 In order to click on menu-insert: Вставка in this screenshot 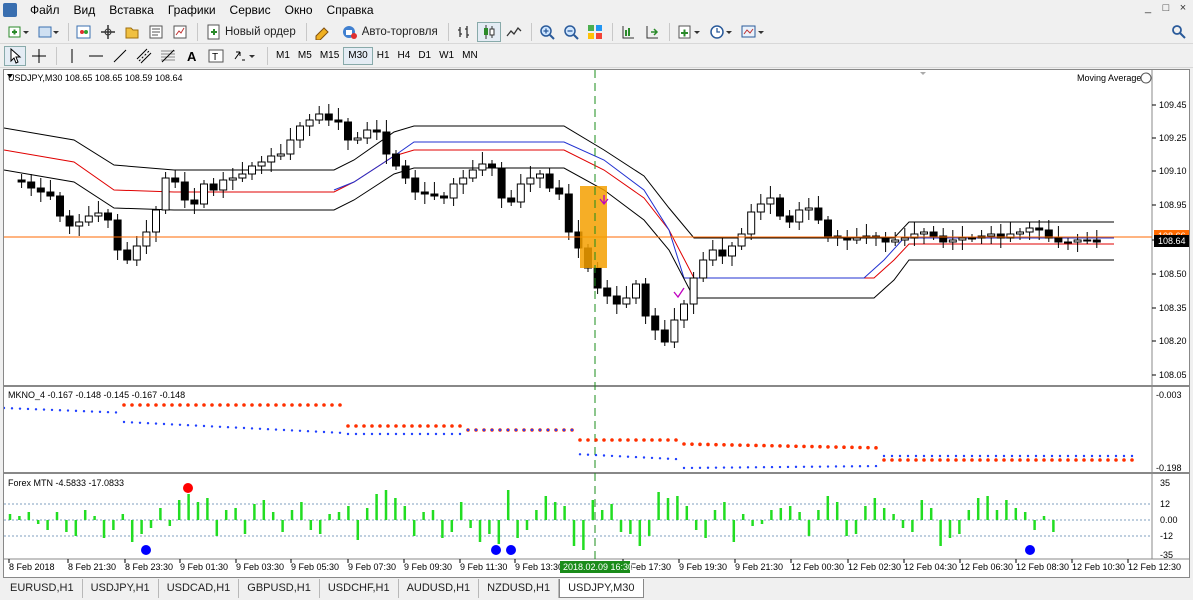, I will do `click(131, 10)`.